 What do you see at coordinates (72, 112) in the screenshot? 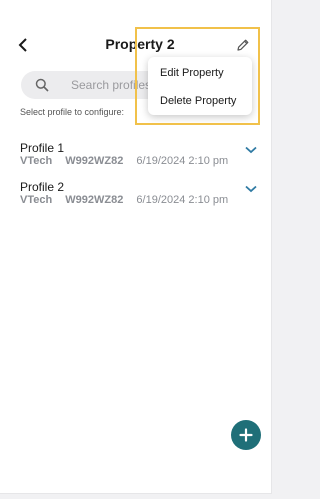
I see `instruction-text: Select profile to configure:` at bounding box center [72, 112].